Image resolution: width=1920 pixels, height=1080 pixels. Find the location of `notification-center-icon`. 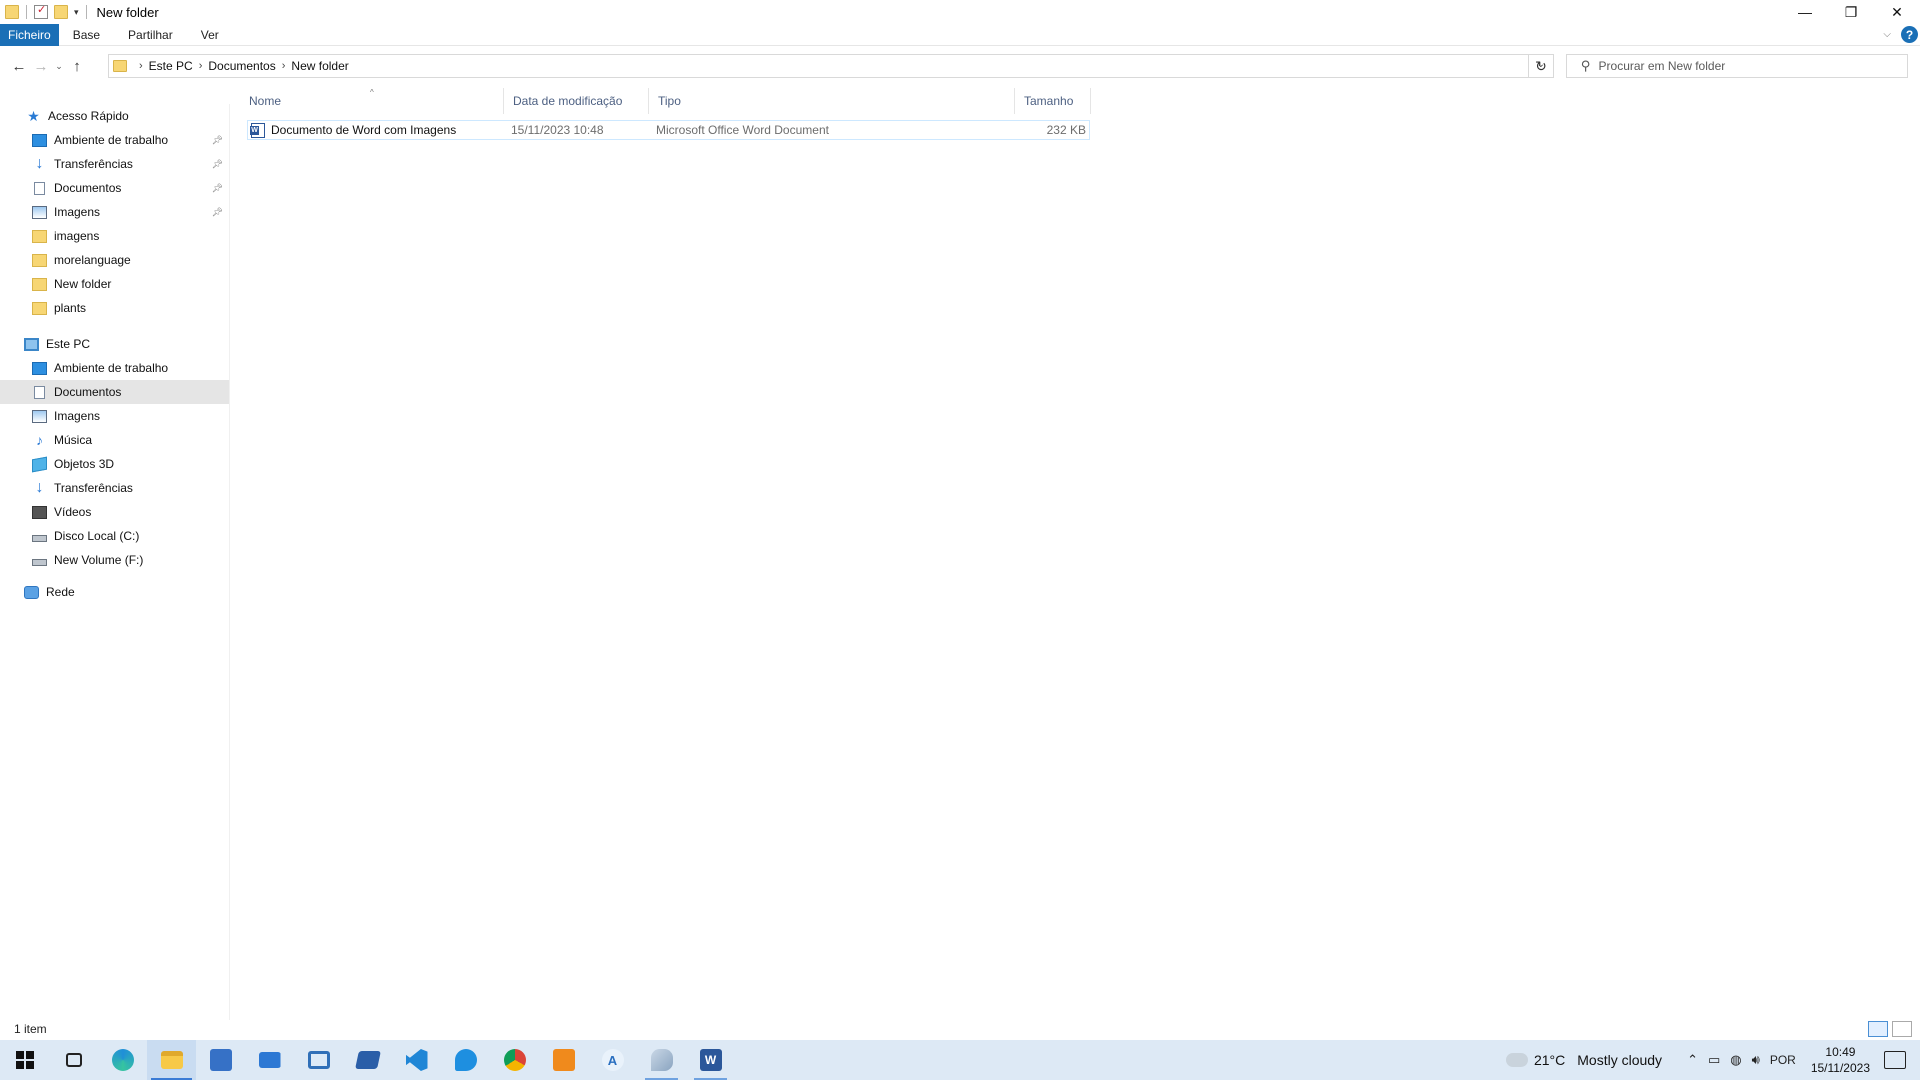

notification-center-icon is located at coordinates (1895, 1060).